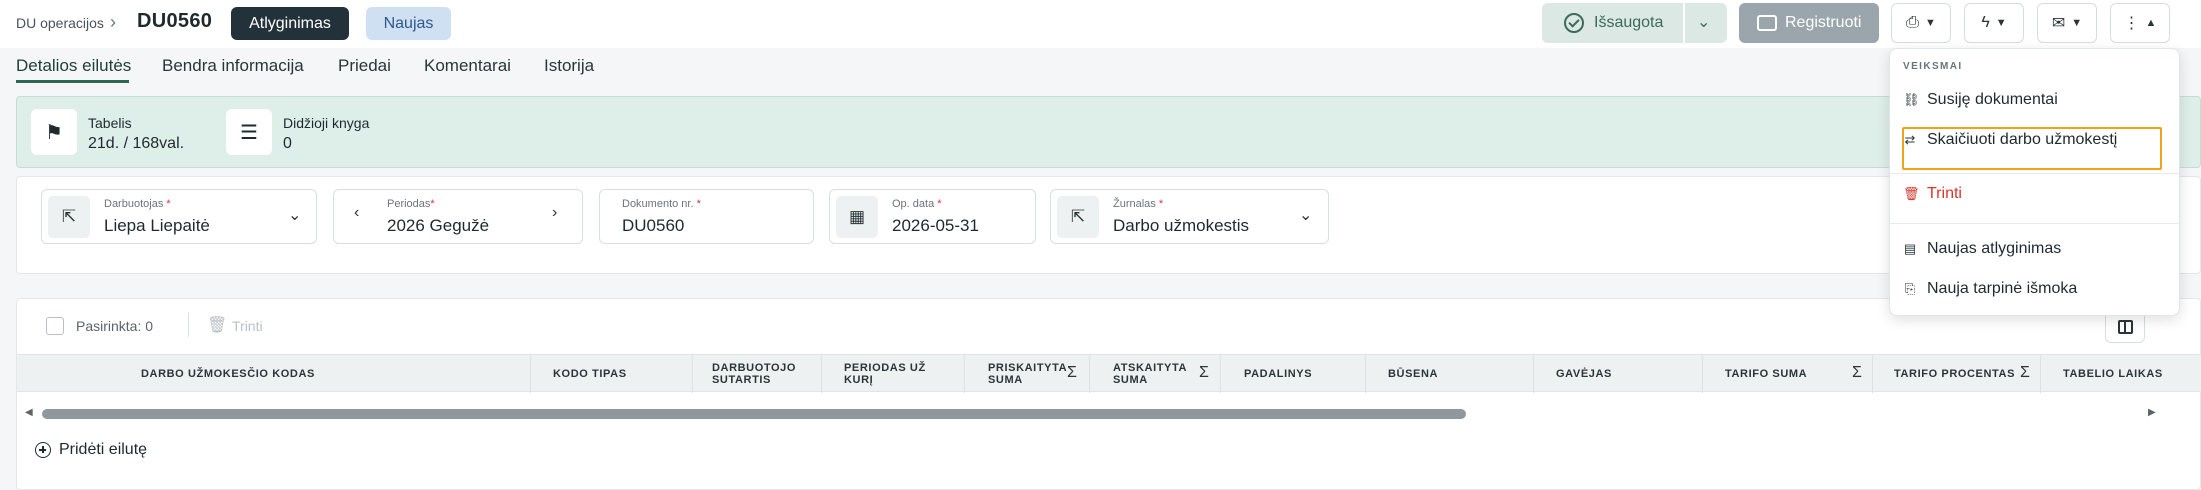  I want to click on select-all-checkbox, so click(55, 326).